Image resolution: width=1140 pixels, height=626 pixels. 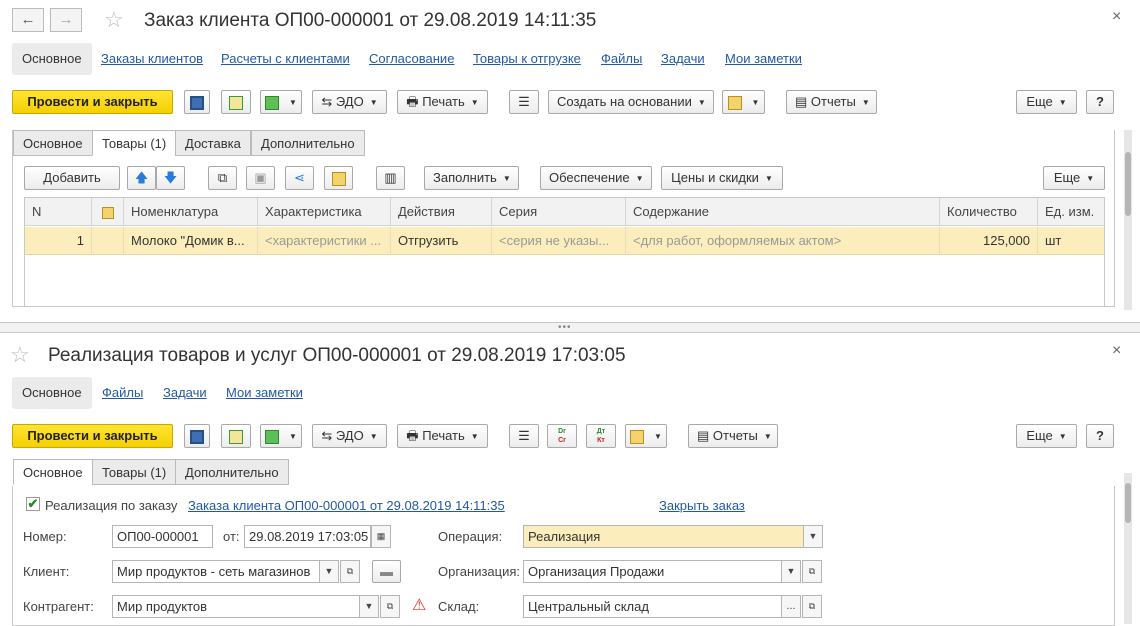 What do you see at coordinates (1074, 178) in the screenshot?
I see `goods-more-button: Еще ▼` at bounding box center [1074, 178].